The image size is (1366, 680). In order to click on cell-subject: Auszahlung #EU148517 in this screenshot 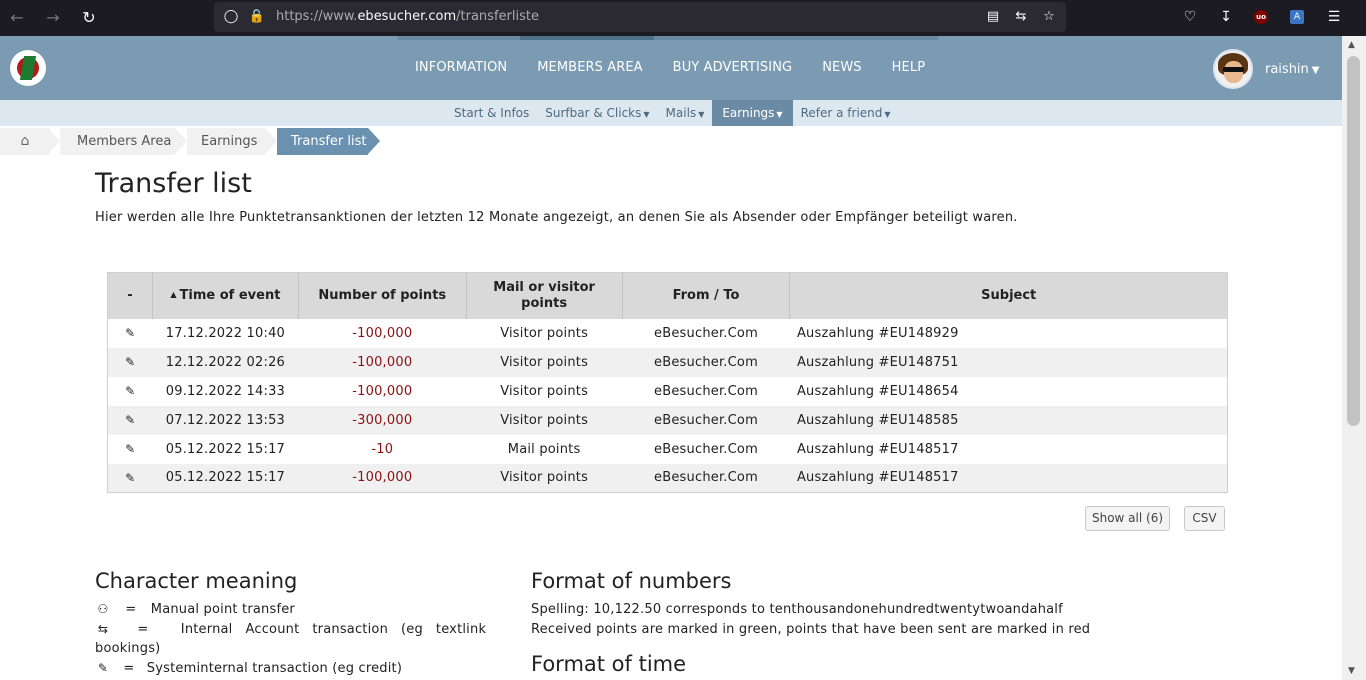, I will do `click(1008, 449)`.